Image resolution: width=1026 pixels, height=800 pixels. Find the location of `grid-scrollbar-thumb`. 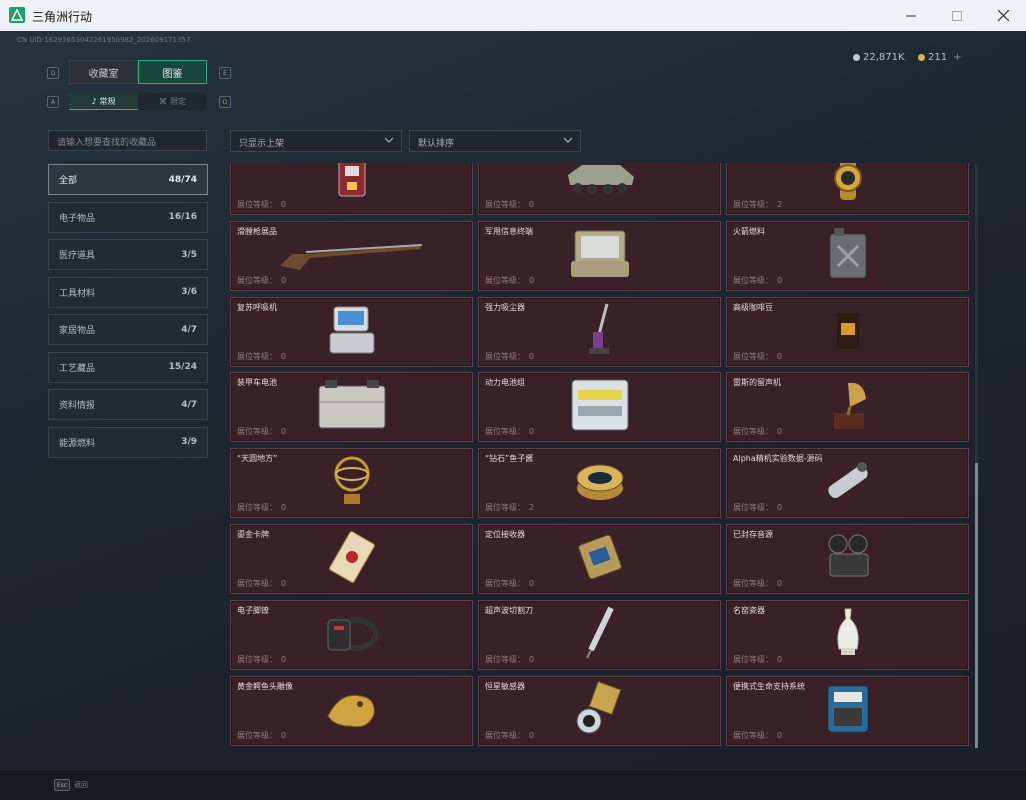

grid-scrollbar-thumb is located at coordinates (976, 605).